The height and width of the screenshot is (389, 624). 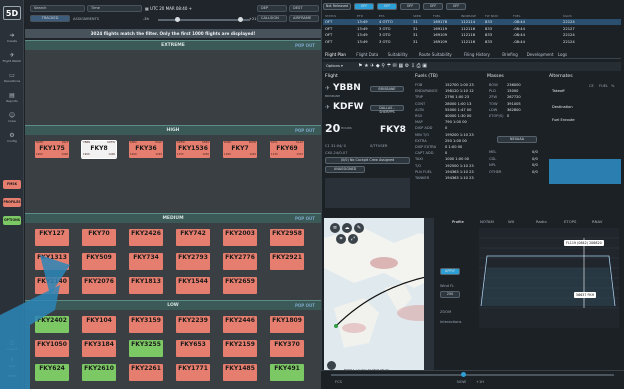 I want to click on toggle-2: OFF, so click(x=387, y=6).